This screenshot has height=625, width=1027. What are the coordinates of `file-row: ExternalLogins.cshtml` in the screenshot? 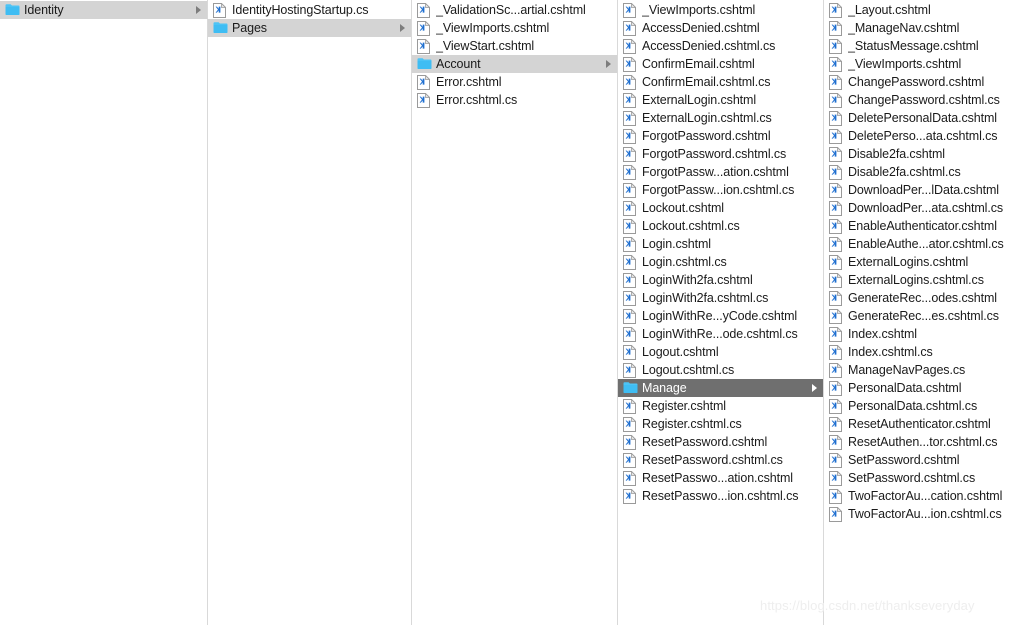 It's located at (925, 262).